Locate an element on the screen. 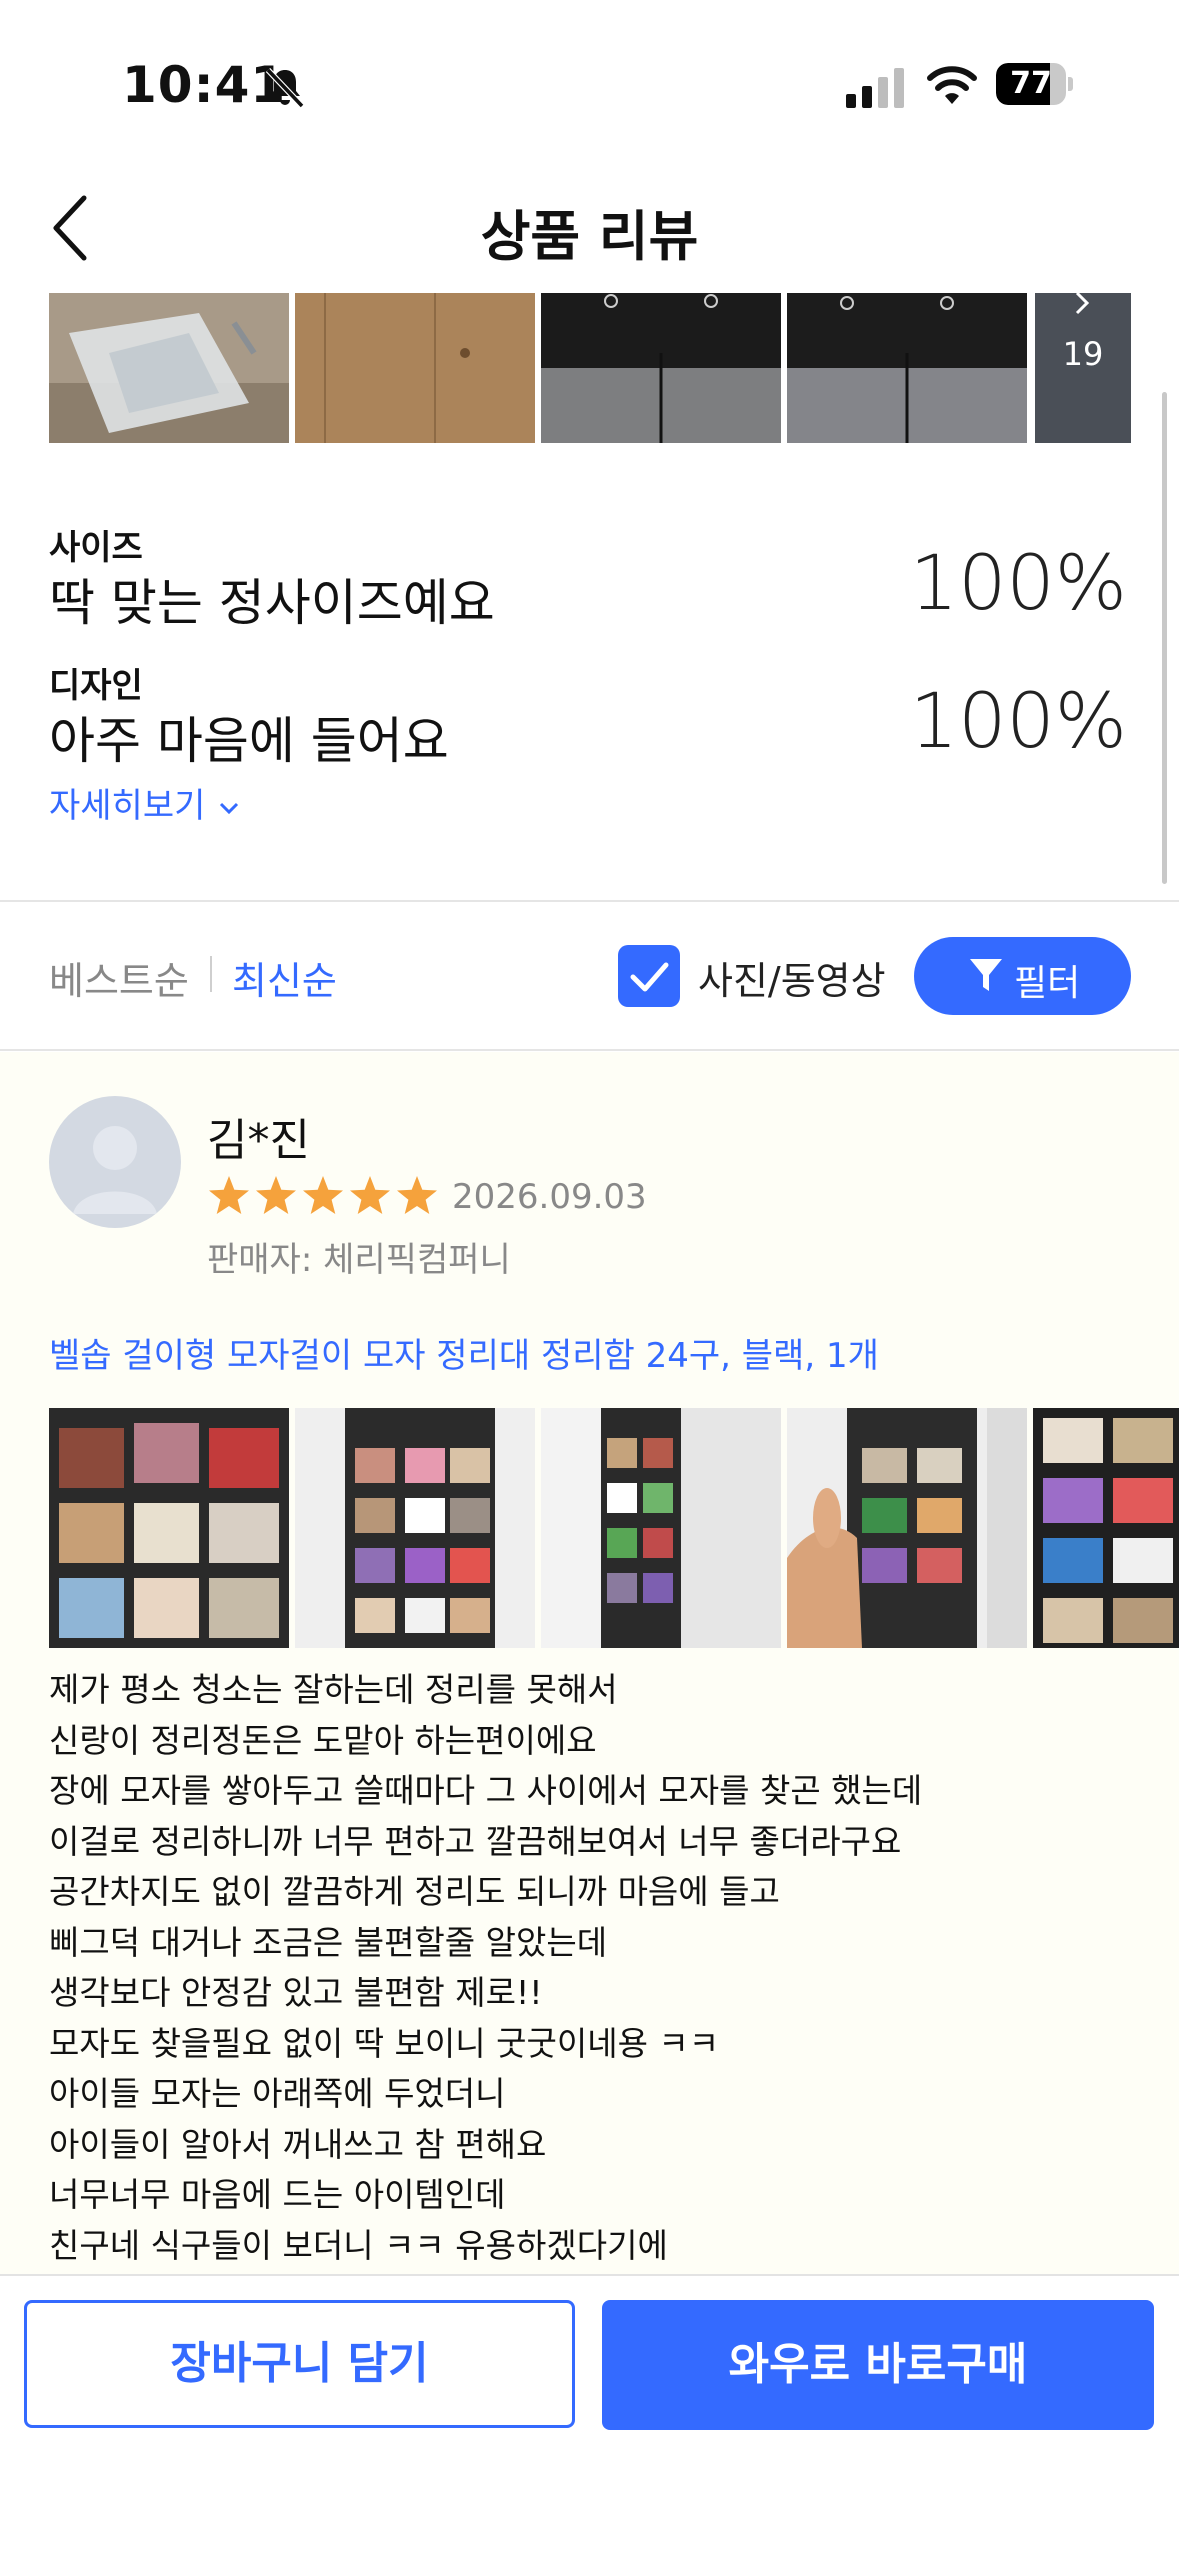 This screenshot has width=1179, height=2558. avatar is located at coordinates (115, 1162).